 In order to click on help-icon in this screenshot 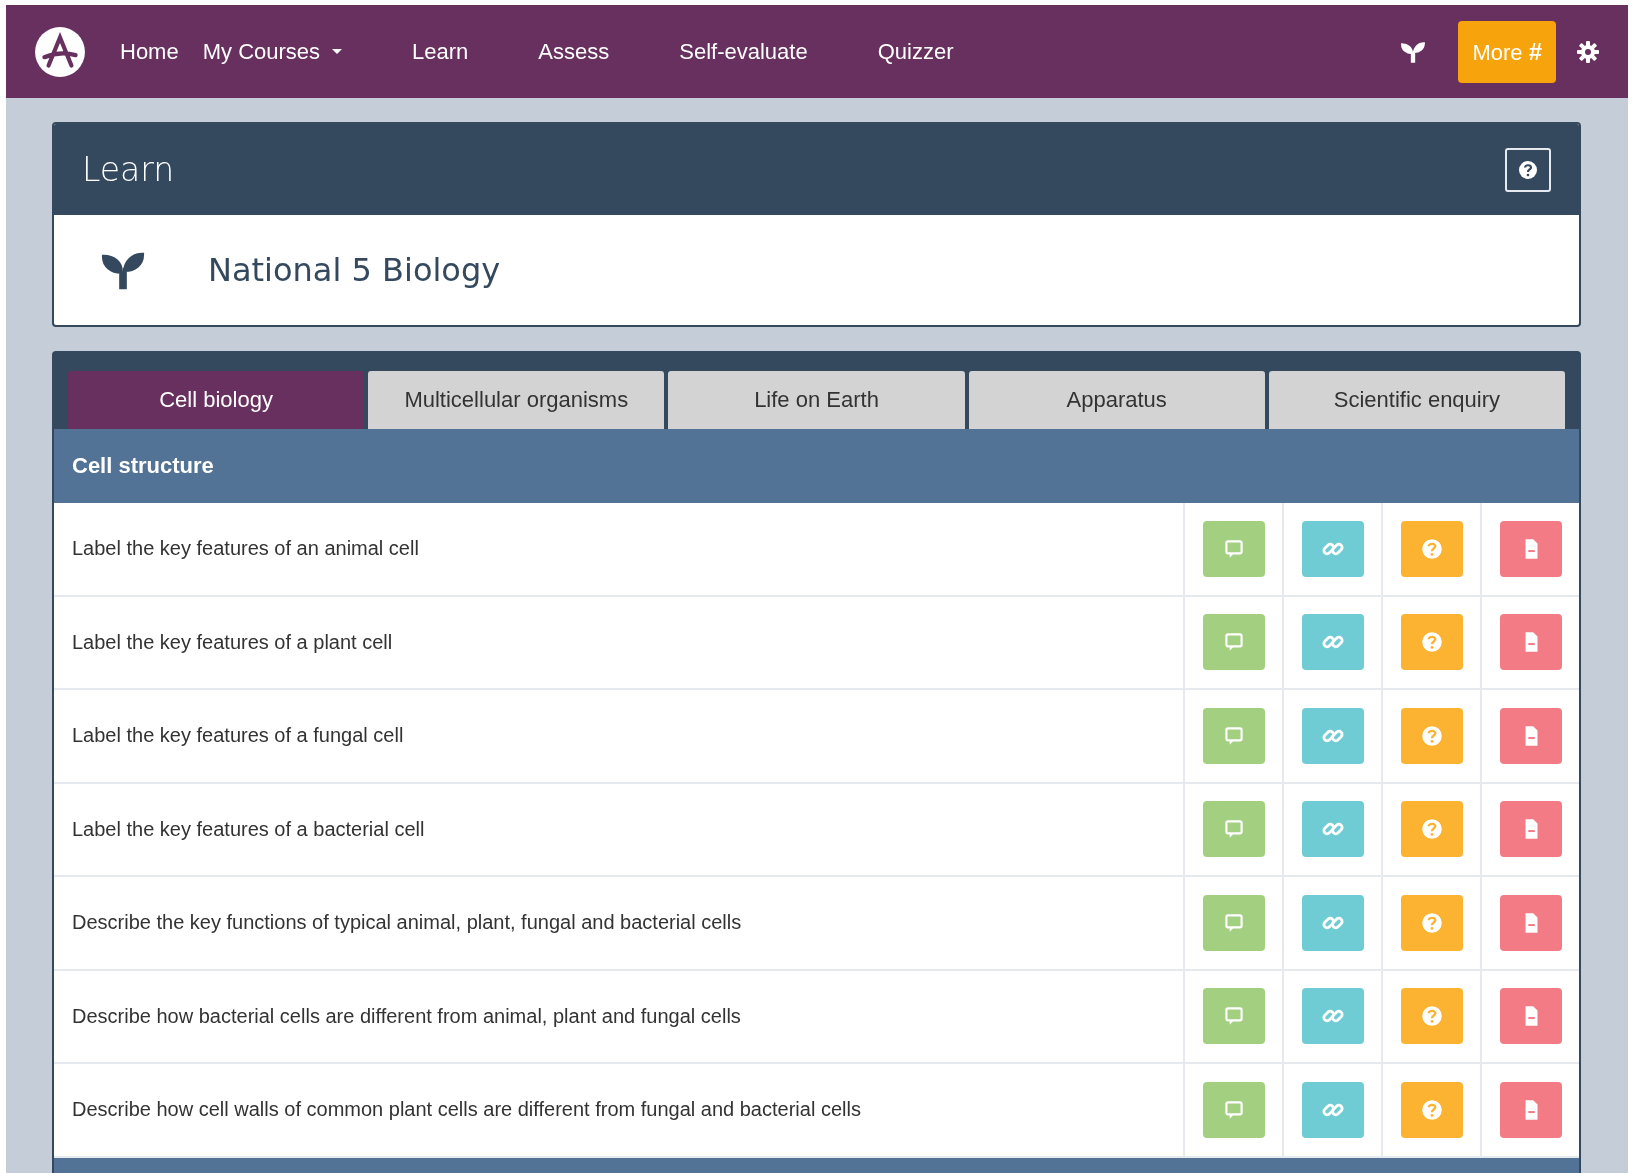, I will do `click(1528, 169)`.